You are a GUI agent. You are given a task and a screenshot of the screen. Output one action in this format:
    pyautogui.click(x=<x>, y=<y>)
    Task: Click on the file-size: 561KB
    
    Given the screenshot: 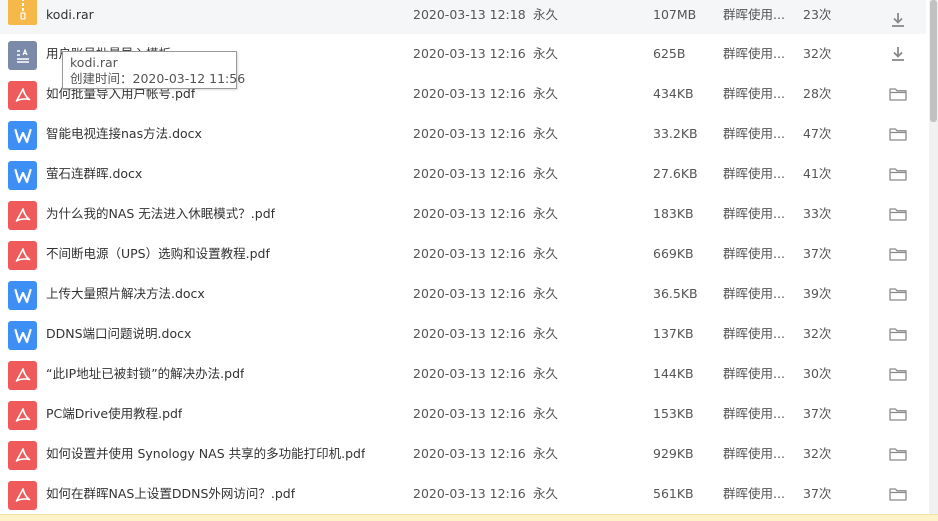 What is the action you would take?
    pyautogui.click(x=673, y=493)
    